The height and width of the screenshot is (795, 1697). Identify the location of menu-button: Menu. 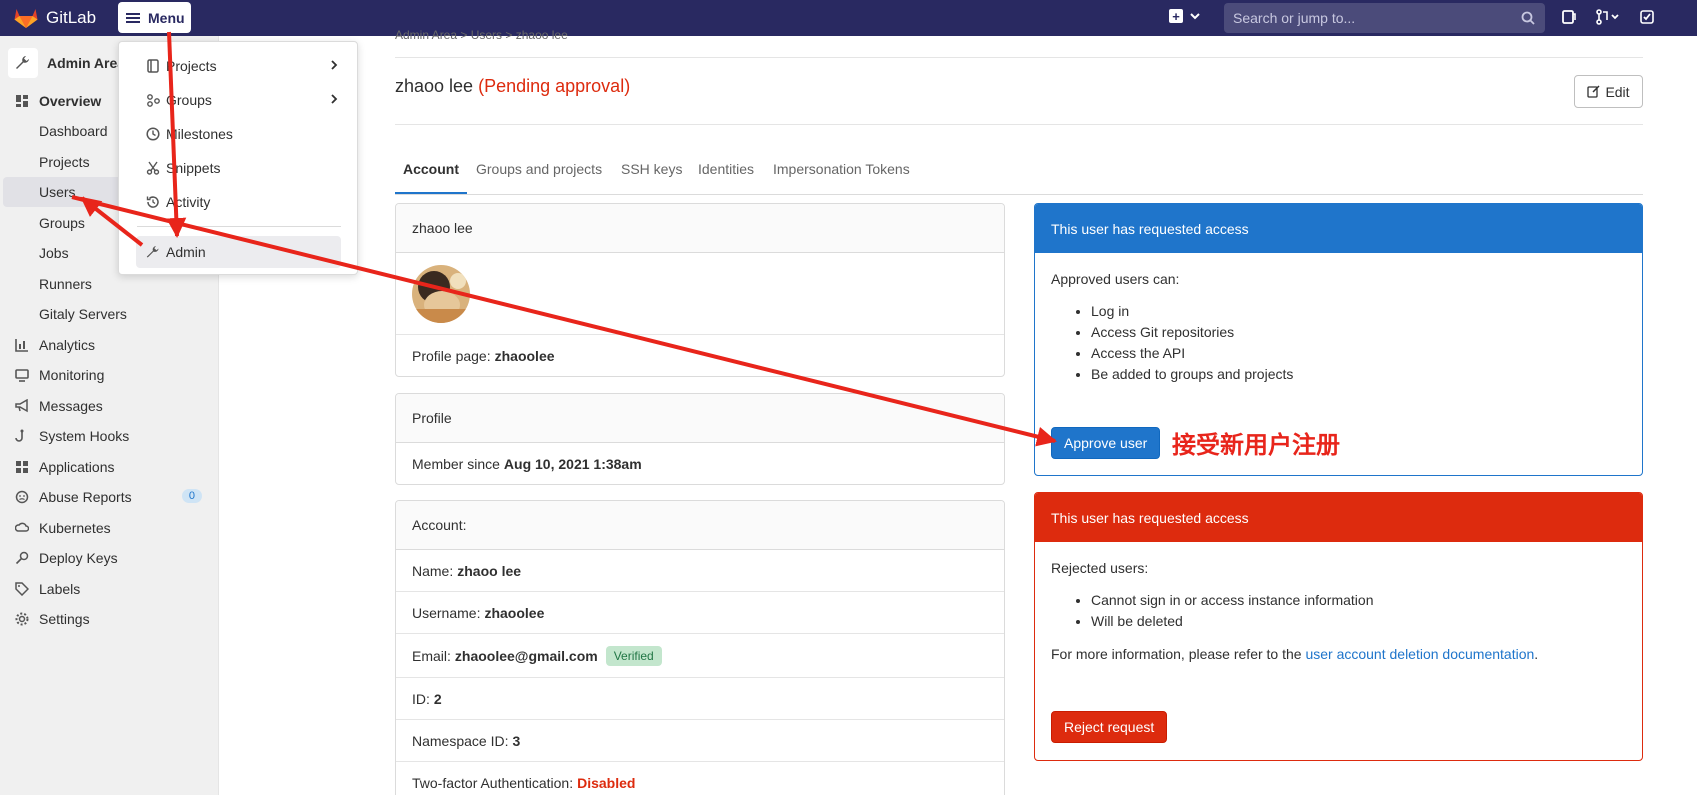
(154, 17).